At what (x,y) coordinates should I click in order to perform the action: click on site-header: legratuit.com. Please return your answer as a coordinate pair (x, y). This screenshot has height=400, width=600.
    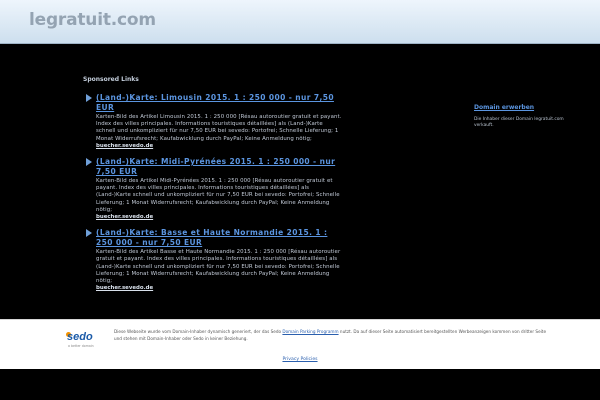
    Looking at the image, I should click on (300, 22).